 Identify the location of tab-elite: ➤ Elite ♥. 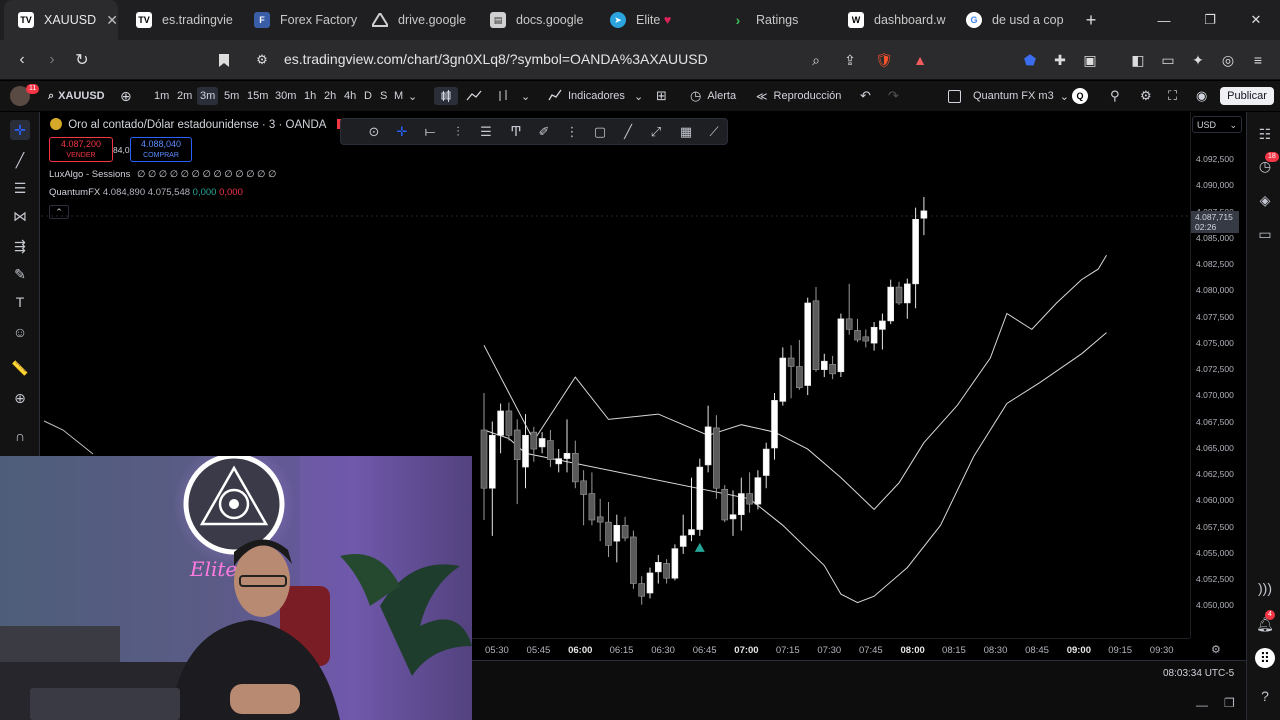
(655, 20).